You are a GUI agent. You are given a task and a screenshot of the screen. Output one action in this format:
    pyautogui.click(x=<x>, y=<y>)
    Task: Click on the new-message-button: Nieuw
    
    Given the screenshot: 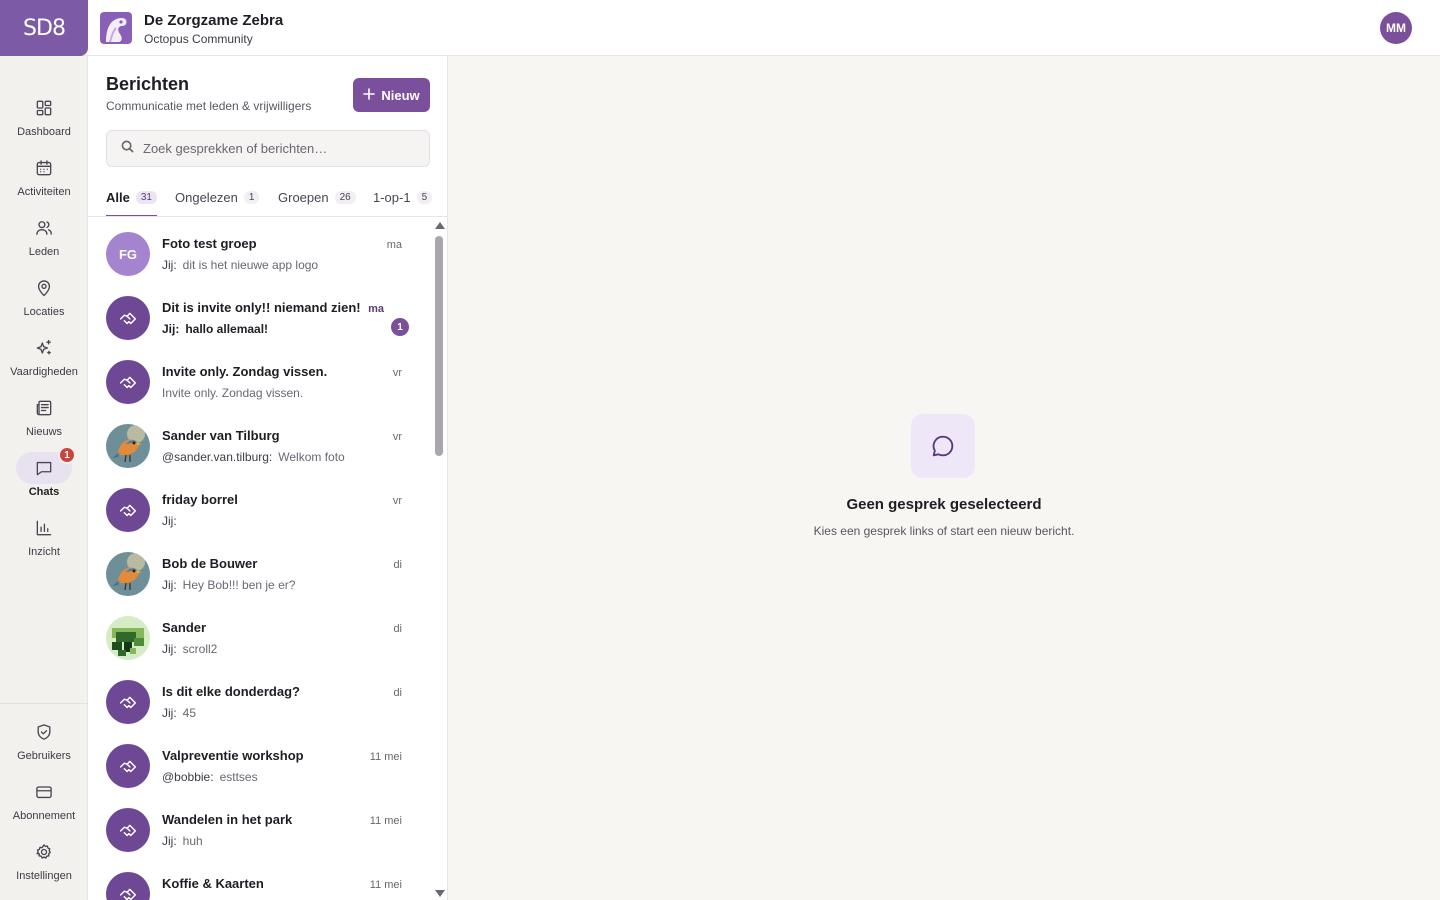 What is the action you would take?
    pyautogui.click(x=391, y=95)
    